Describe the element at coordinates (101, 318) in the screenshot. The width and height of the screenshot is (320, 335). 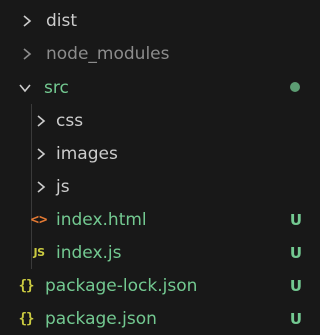
I see `tree-item-label: package.json` at that location.